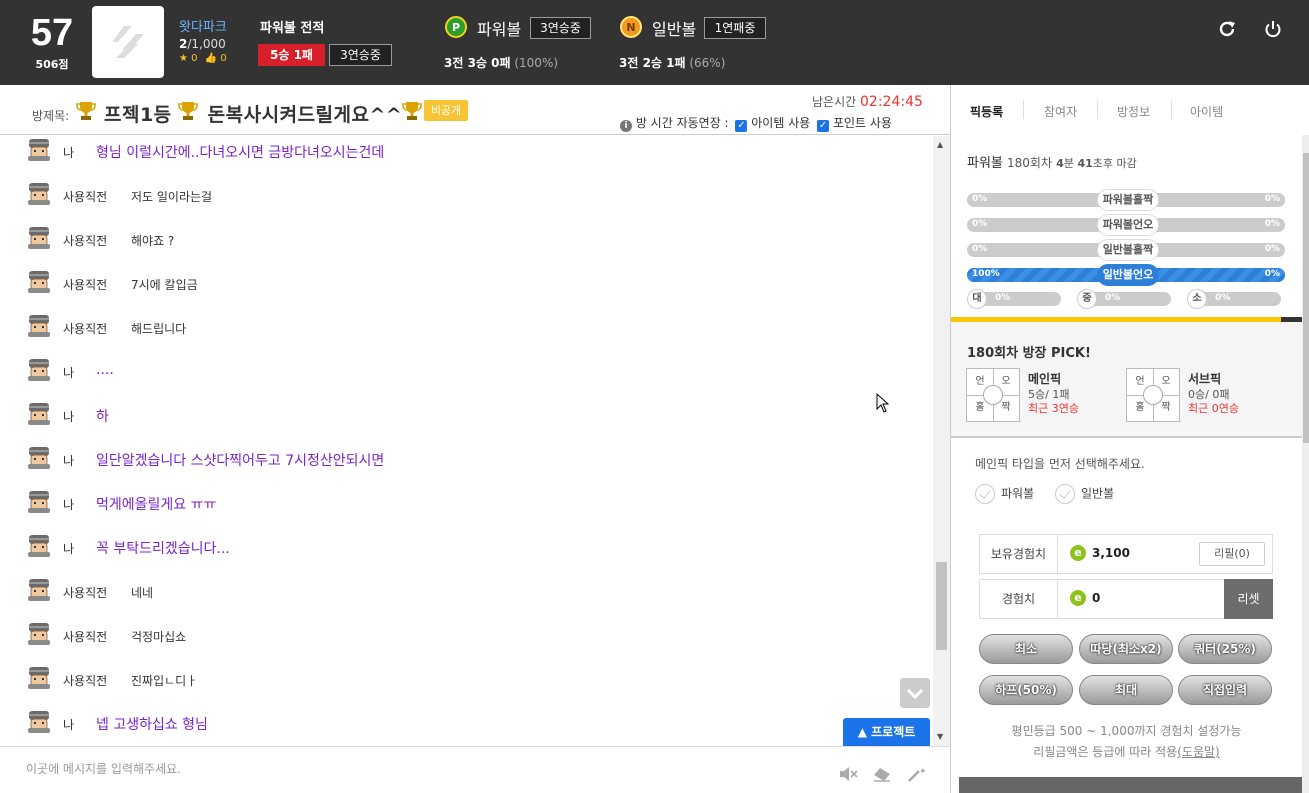 This screenshot has width=1309, height=793. Describe the element at coordinates (1087, 299) in the screenshot. I see `size-bar-label: 중` at that location.